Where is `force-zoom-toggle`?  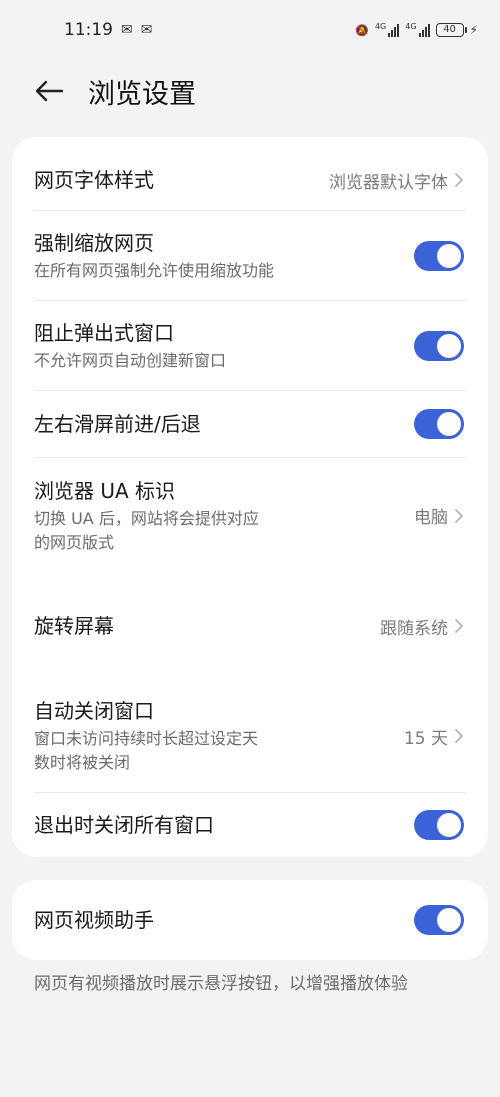
force-zoom-toggle is located at coordinates (439, 256).